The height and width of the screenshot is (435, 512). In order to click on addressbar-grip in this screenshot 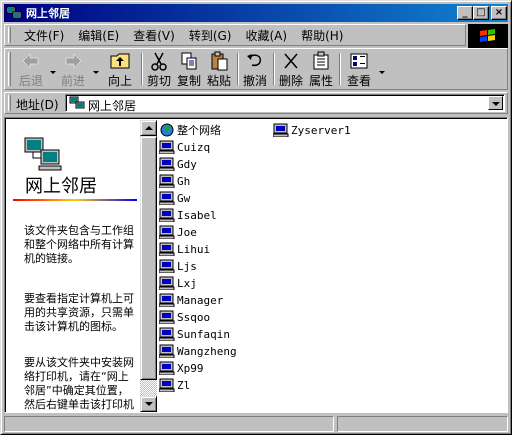, I will do `click(9, 103)`.